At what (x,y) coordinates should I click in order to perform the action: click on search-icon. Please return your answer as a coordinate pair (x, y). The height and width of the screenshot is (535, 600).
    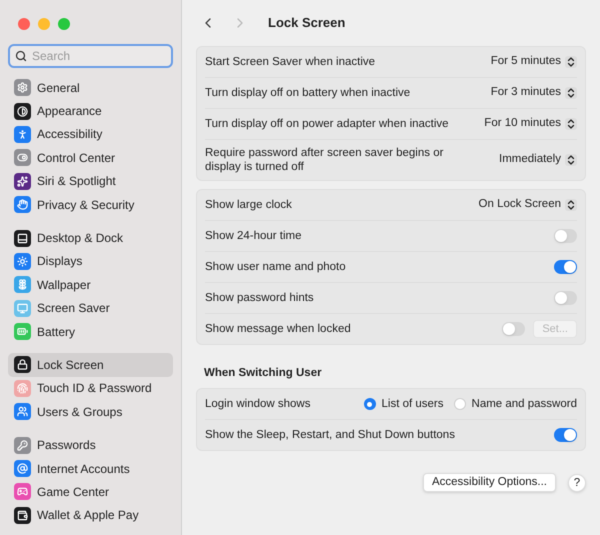
    Looking at the image, I should click on (21, 56).